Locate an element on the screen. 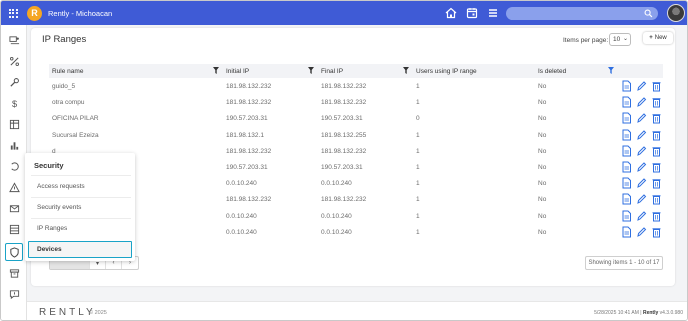 The image size is (688, 321). user-avatar is located at coordinates (676, 13).